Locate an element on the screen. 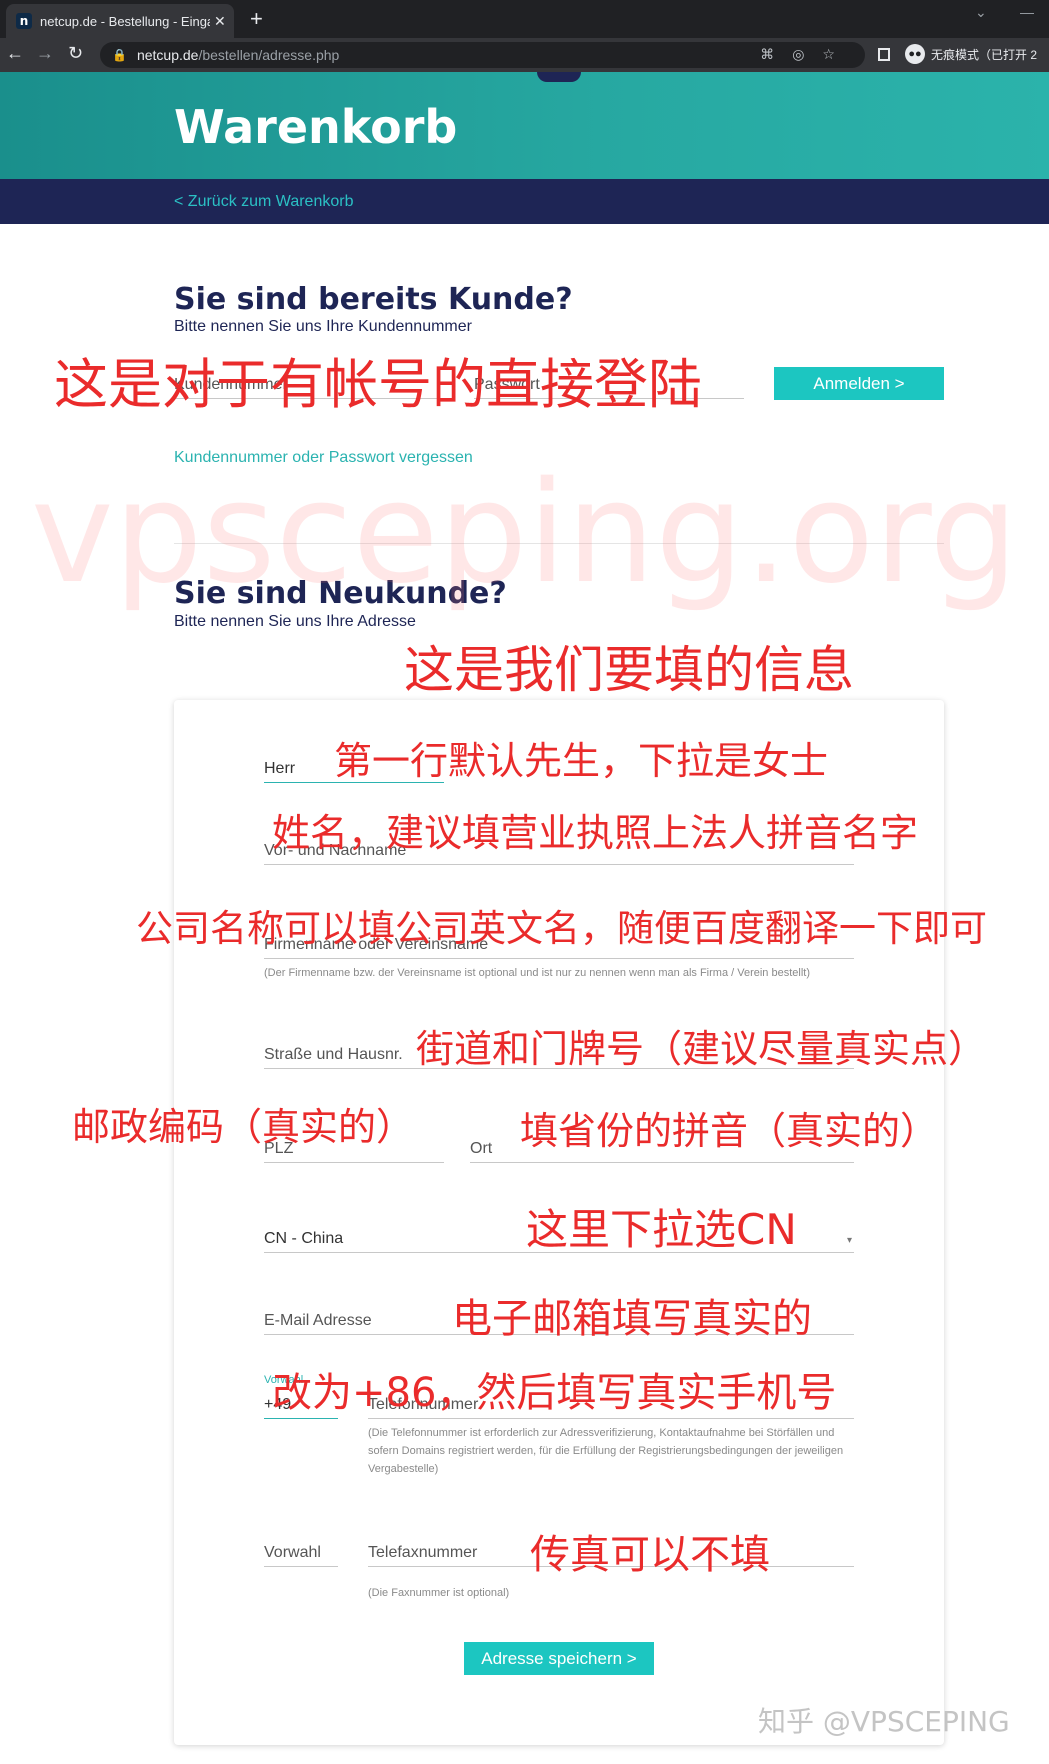 This screenshot has height=1764, width=1049. incognito-icon: ●● is located at coordinates (915, 54).